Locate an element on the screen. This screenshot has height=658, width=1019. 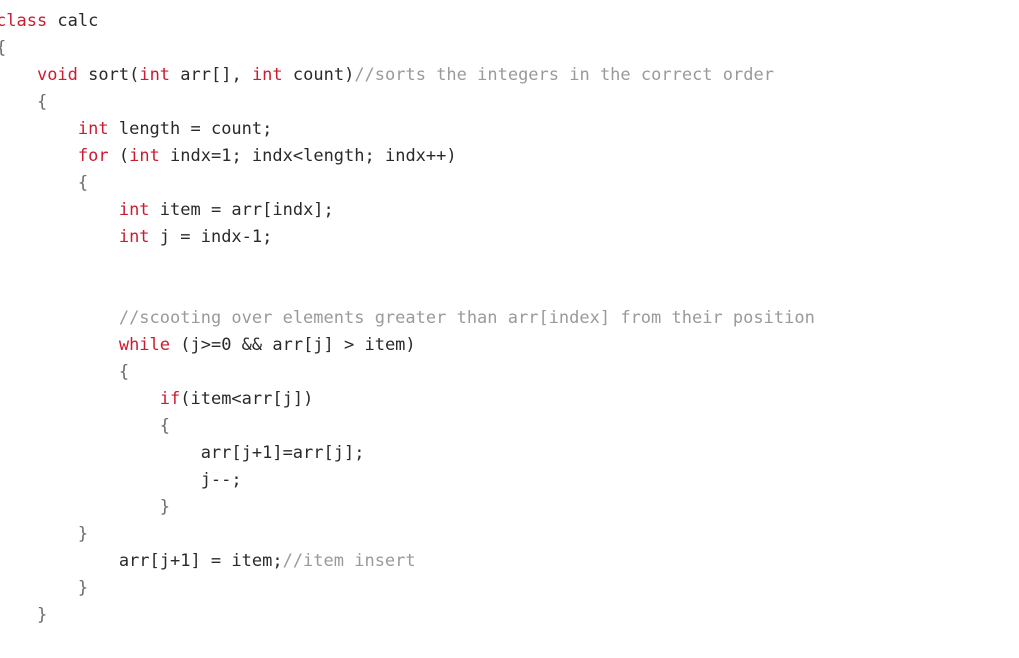
code-text: (j>=0 && arr[j] > item) is located at coordinates (293, 345).